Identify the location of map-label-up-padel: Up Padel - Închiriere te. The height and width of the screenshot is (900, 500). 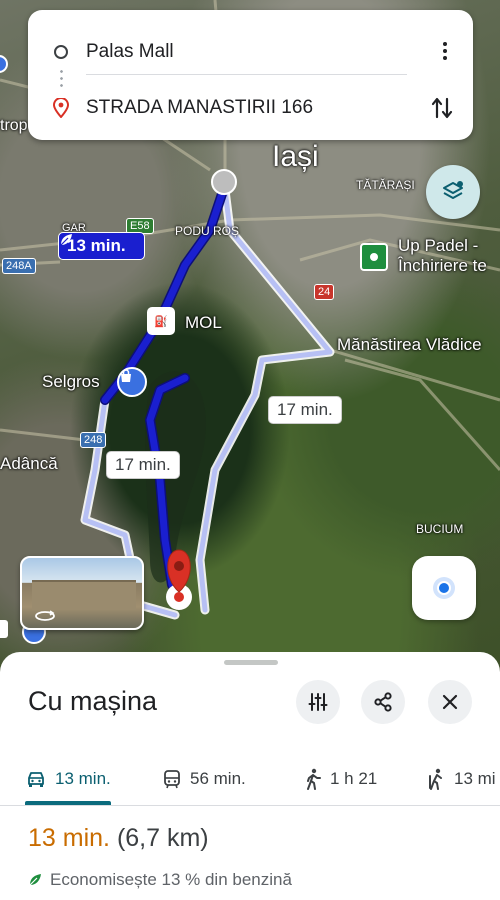
(442, 256).